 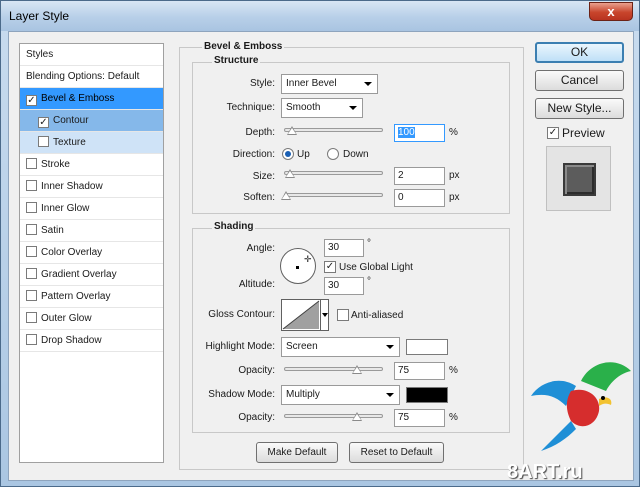 I want to click on altitude-label: Altitude:, so click(x=256, y=284).